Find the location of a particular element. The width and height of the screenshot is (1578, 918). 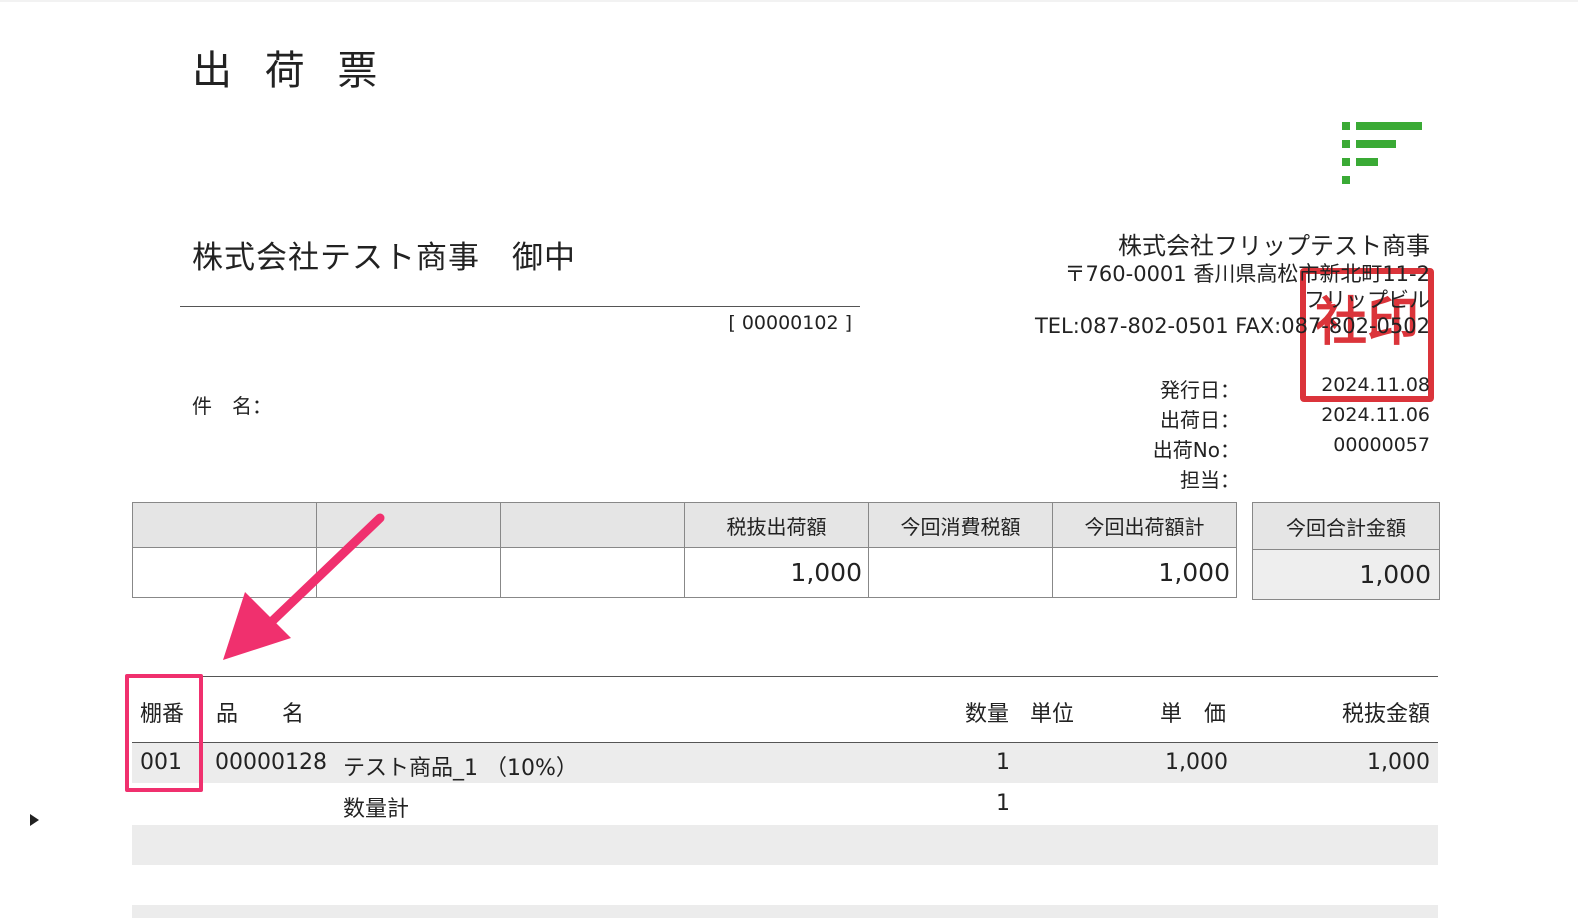

meta-value-ship-date: 2024.11.06 is located at coordinates (1375, 415).